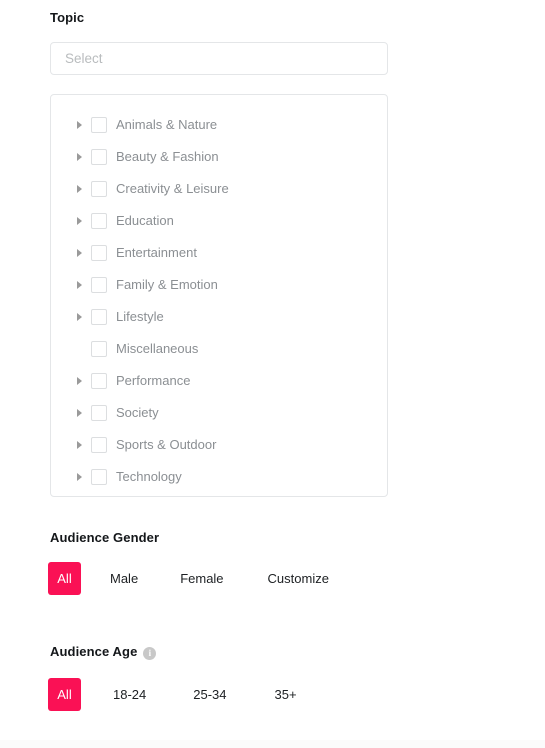  What do you see at coordinates (137, 412) in the screenshot?
I see `topic-item-label: Society` at bounding box center [137, 412].